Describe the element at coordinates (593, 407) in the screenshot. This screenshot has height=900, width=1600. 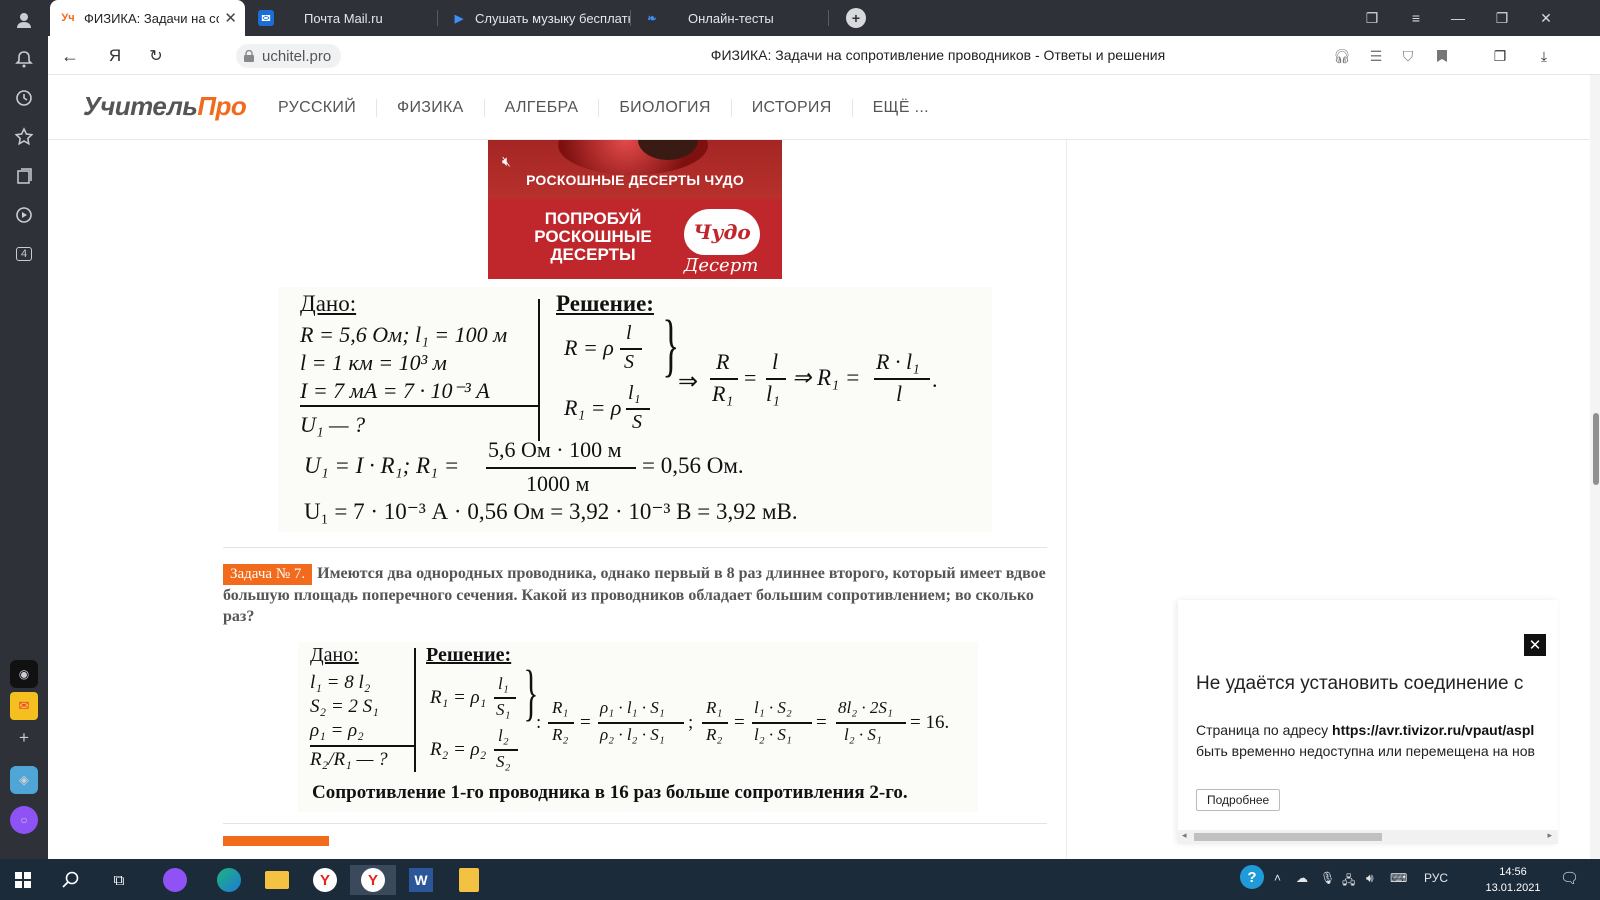
I see `formula-lhs: R₁ = ρ` at that location.